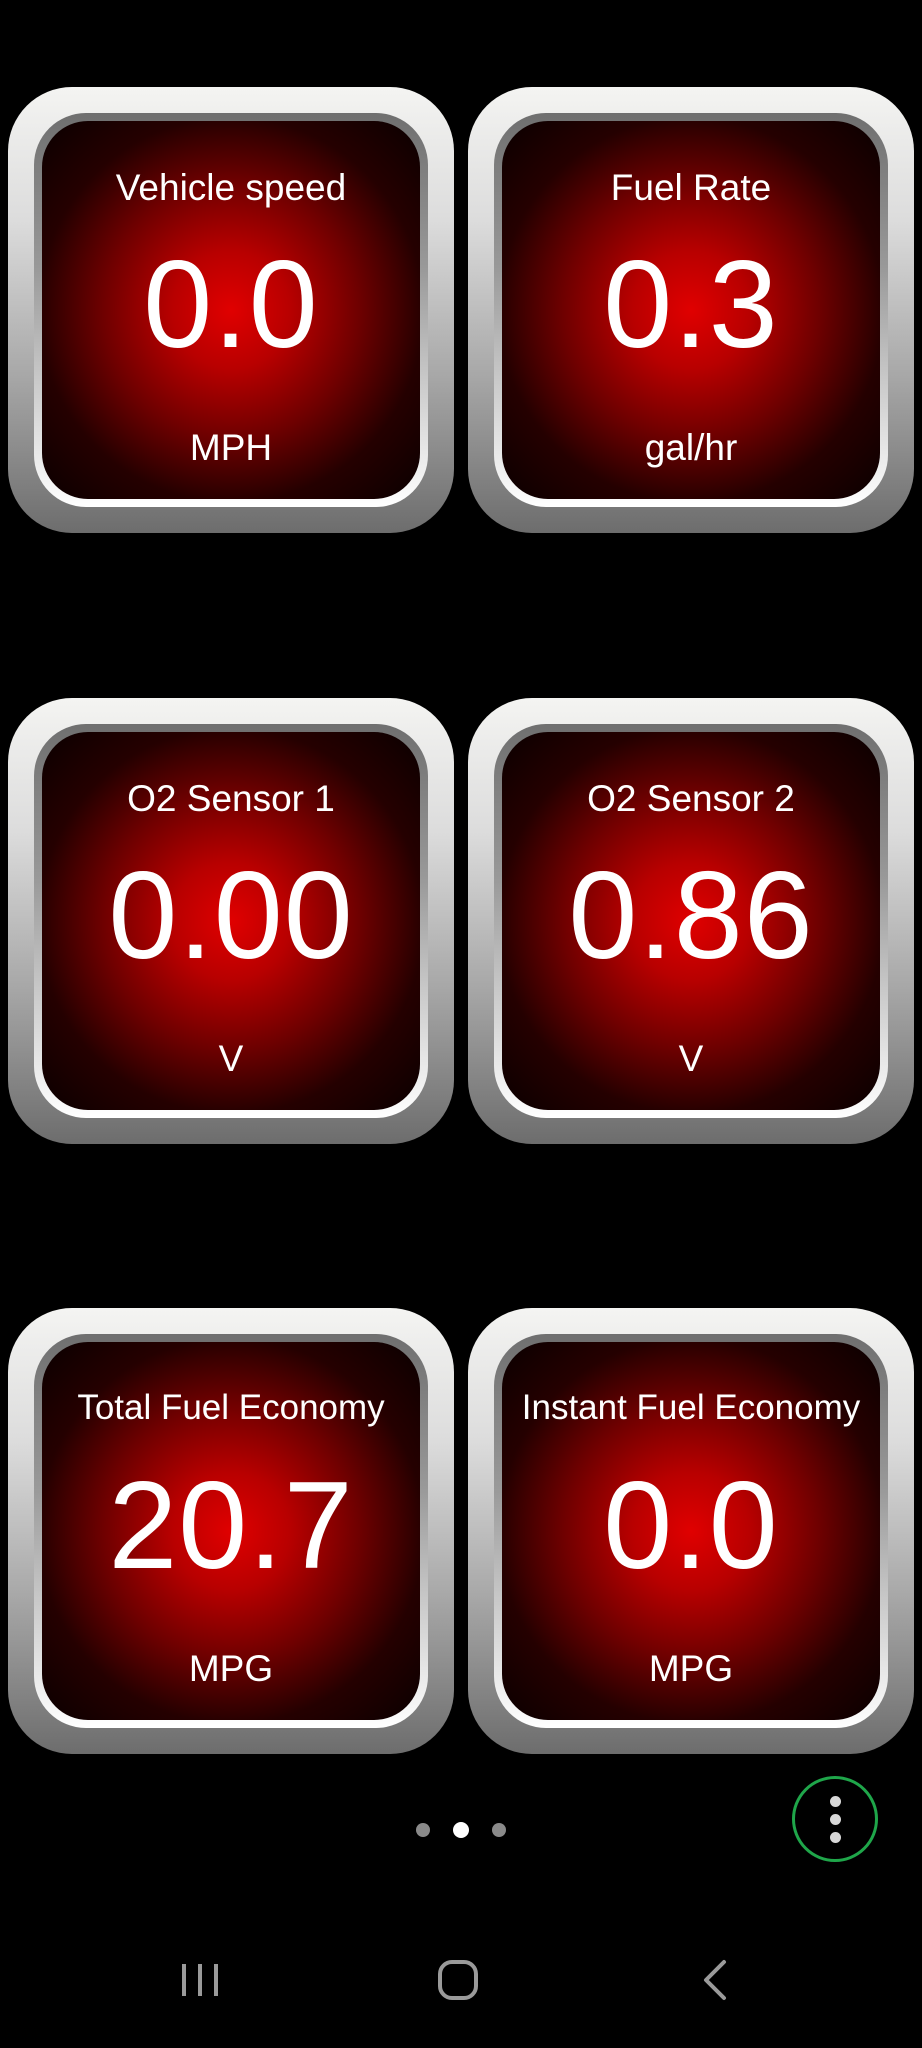 The height and width of the screenshot is (2048, 922). I want to click on back-icon, so click(715, 1980).